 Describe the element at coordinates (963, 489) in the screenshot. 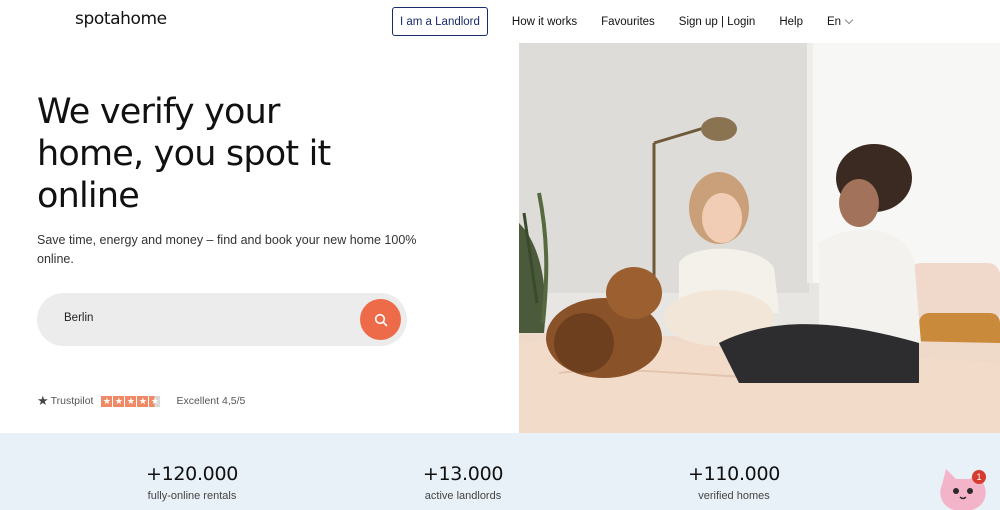

I see `chat-cat-icon` at that location.